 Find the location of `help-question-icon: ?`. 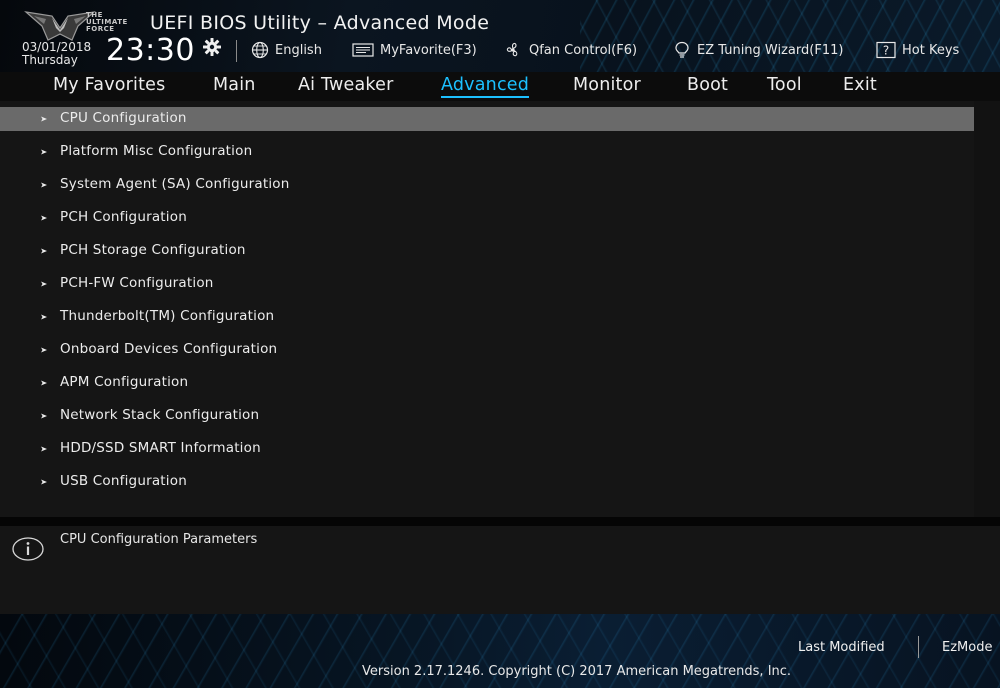

help-question-icon: ? is located at coordinates (886, 50).